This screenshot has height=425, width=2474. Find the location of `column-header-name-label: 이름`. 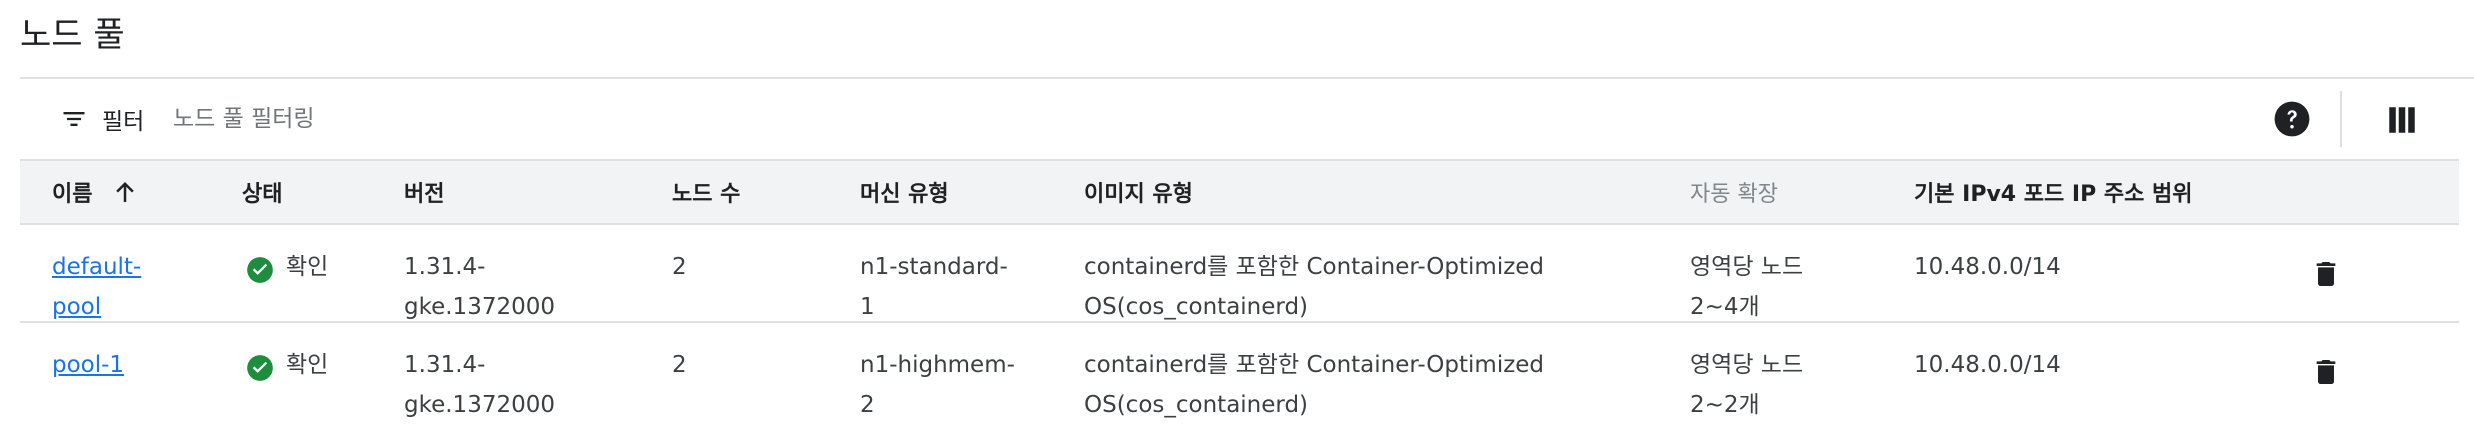

column-header-name-label: 이름 is located at coordinates (72, 194).